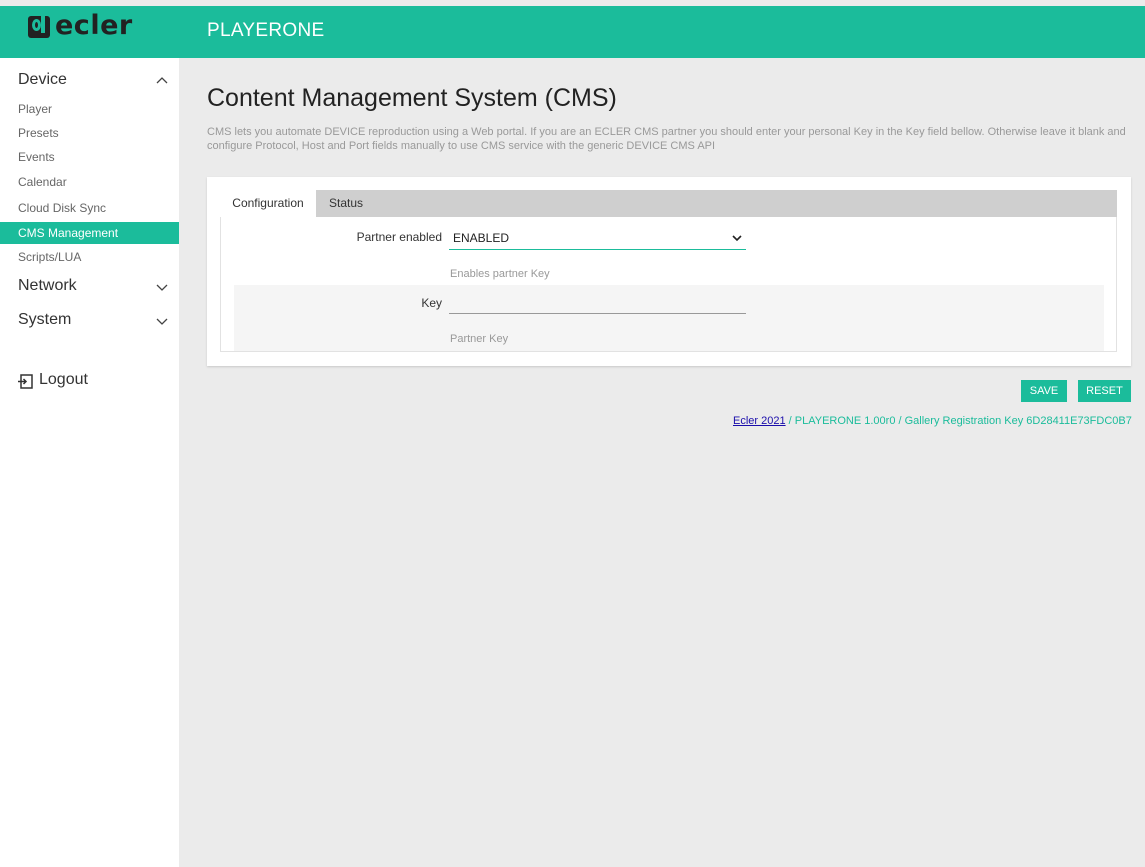 This screenshot has width=1145, height=867. Describe the element at coordinates (93, 288) in the screenshot. I see `sidebar-section-network: Network` at that location.